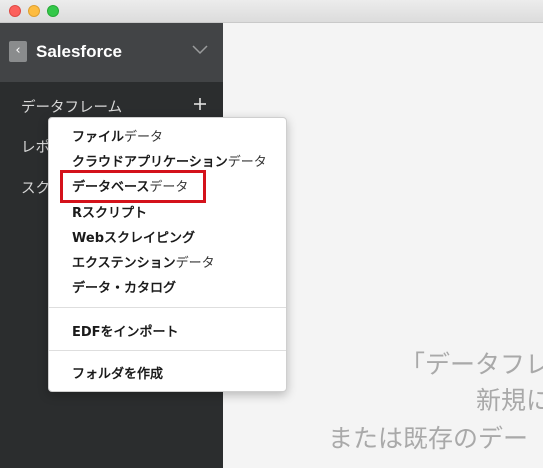 This screenshot has width=543, height=468. I want to click on menu-item-label: EDFをインポート, so click(125, 332).